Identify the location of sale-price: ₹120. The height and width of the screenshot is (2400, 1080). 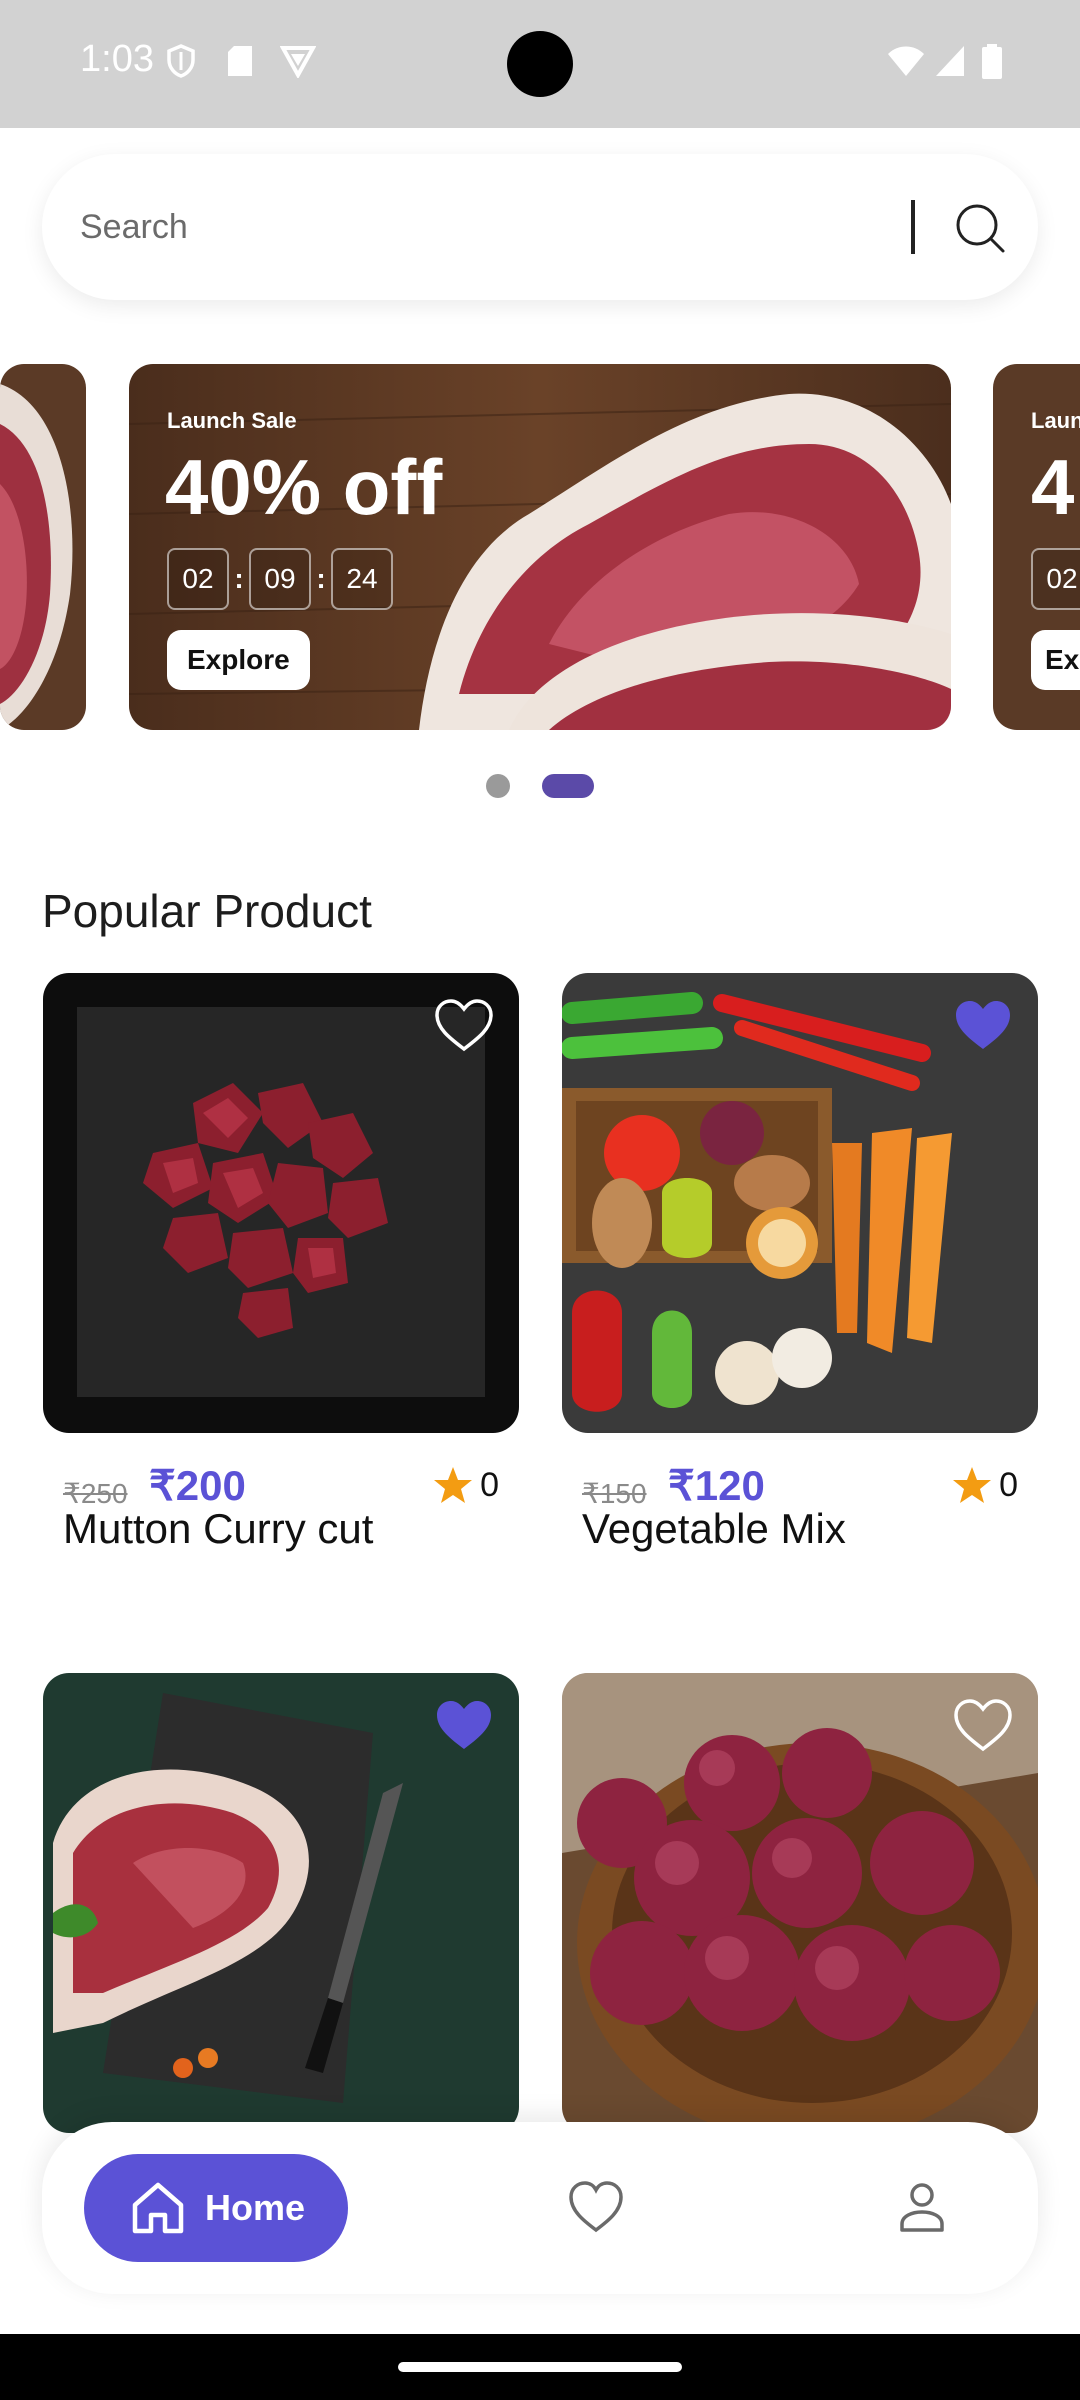
(716, 1485).